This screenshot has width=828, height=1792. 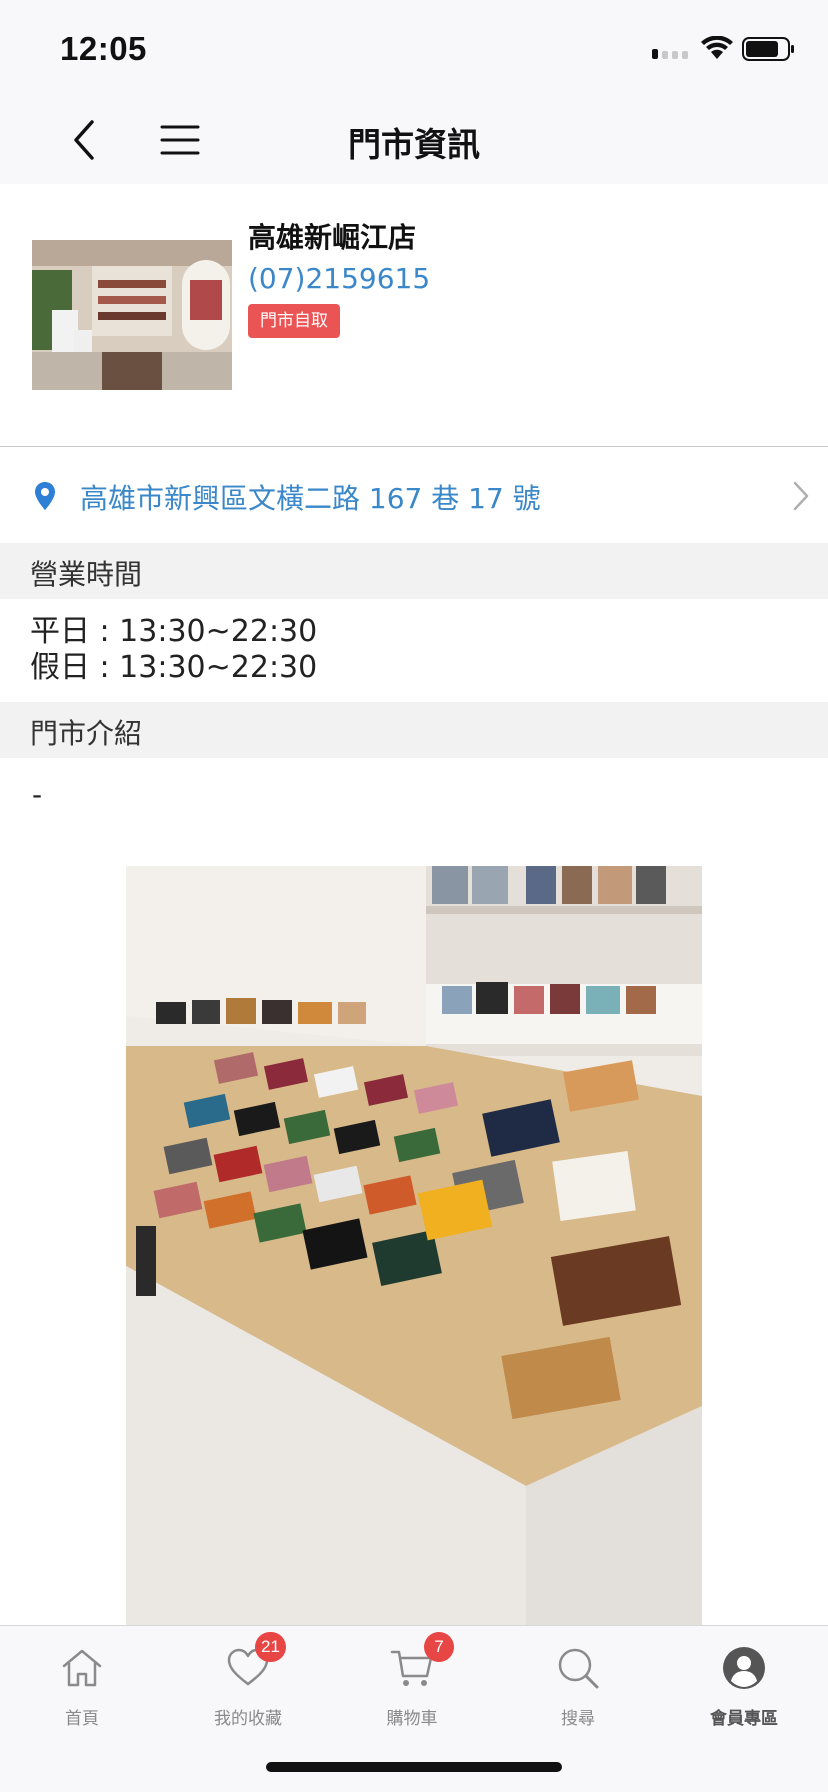 I want to click on page-title: 門市資訊, so click(x=414, y=144).